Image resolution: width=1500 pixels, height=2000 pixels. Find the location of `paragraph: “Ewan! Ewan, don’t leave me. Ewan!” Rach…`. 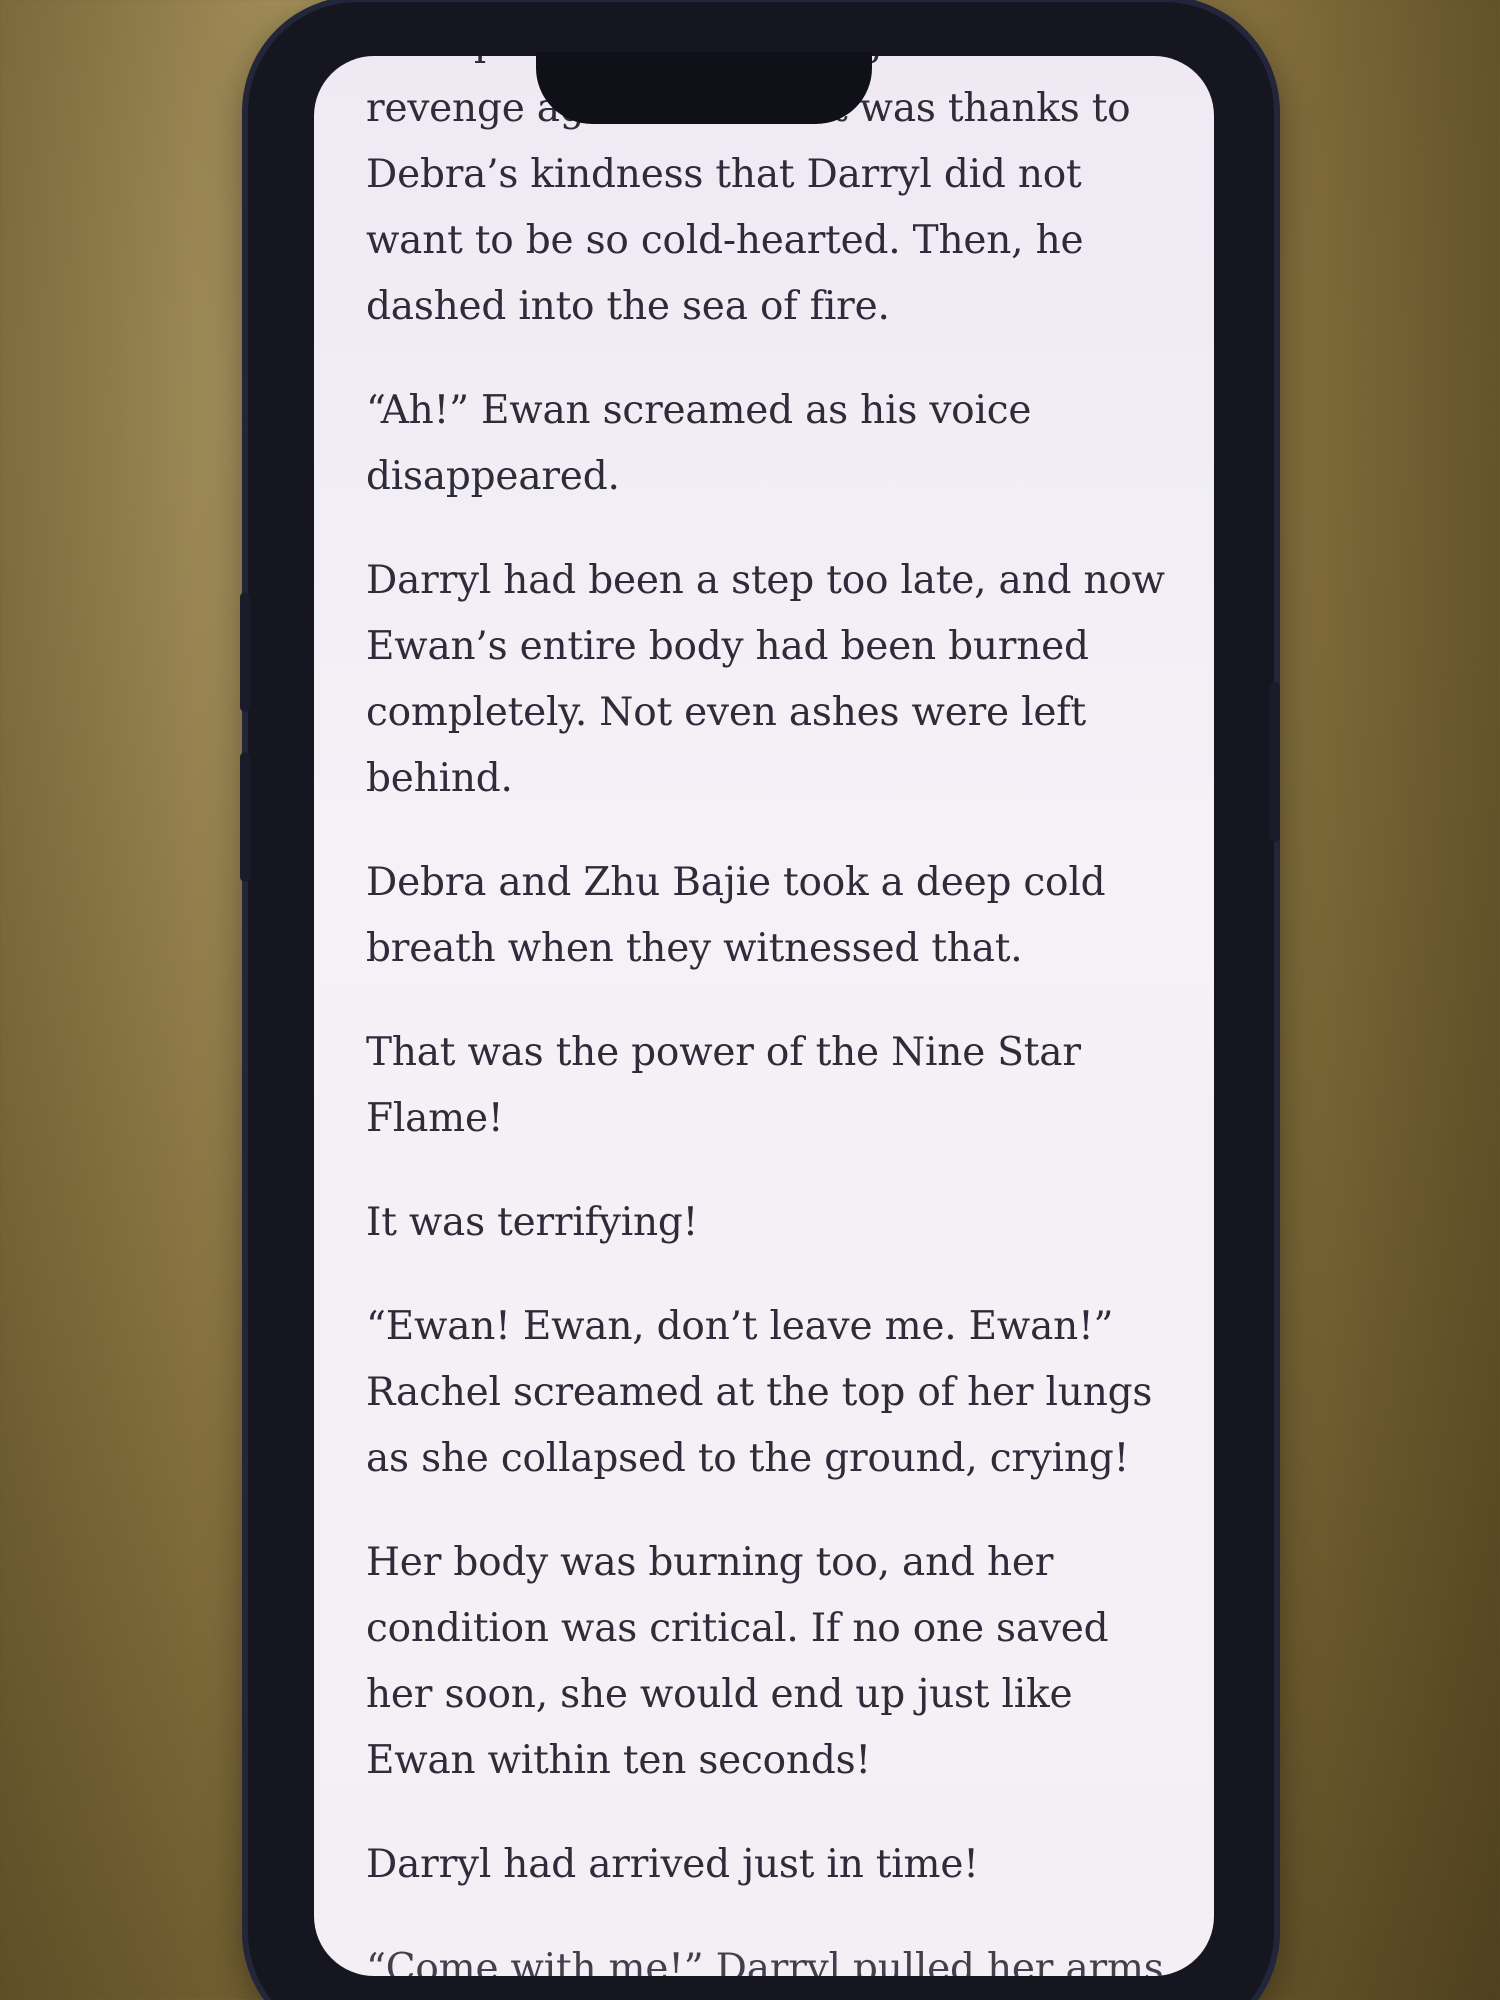

paragraph: “Ewan! Ewan, don’t leave me. Ewan!” Rach… is located at coordinates (759, 1392).